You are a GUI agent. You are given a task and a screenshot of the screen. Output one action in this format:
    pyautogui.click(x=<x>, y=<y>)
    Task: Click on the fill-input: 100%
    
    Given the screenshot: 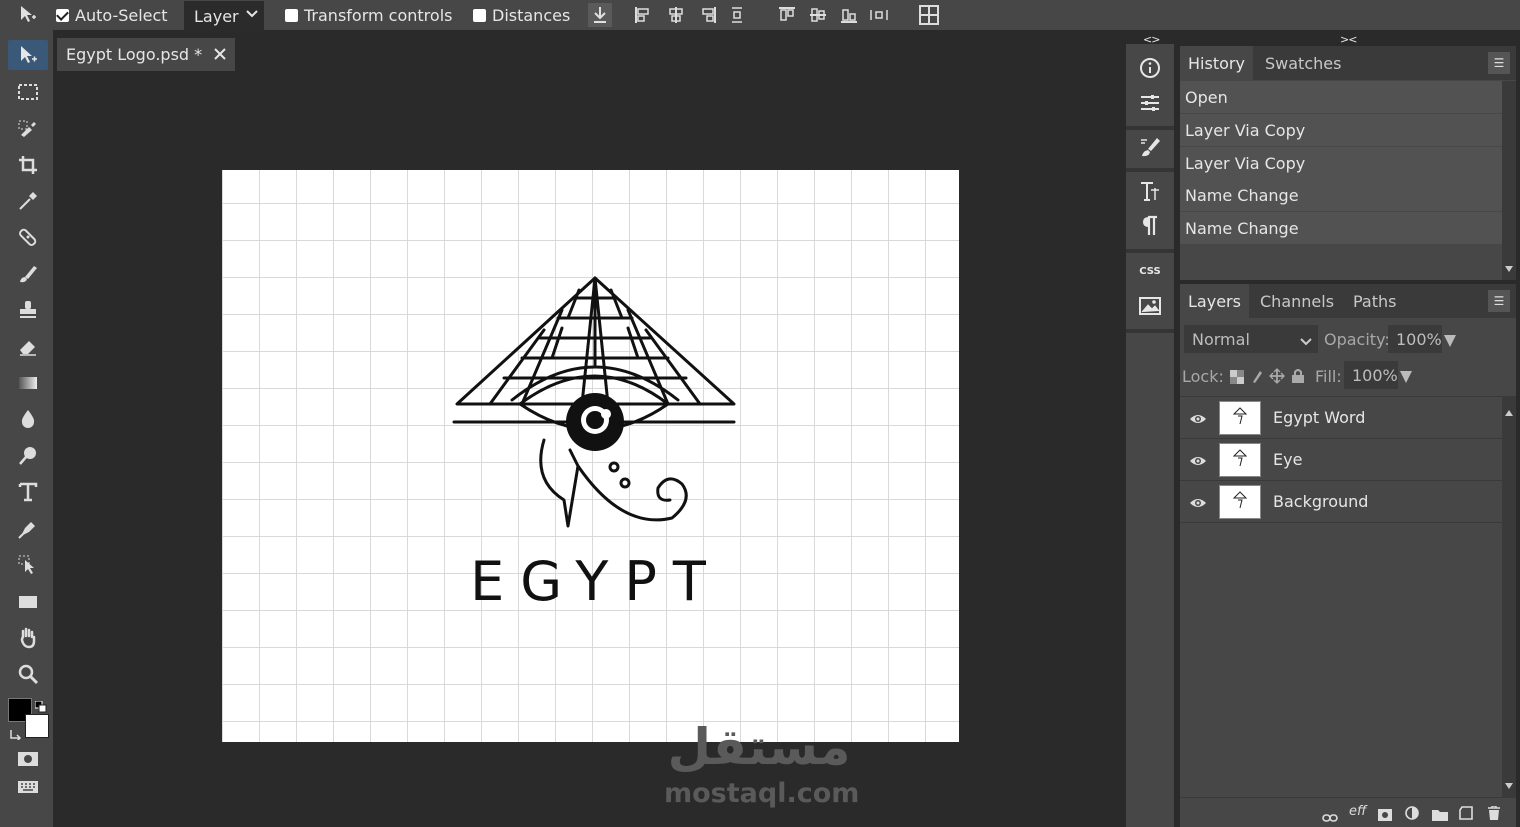 What is the action you would take?
    pyautogui.click(x=1371, y=375)
    